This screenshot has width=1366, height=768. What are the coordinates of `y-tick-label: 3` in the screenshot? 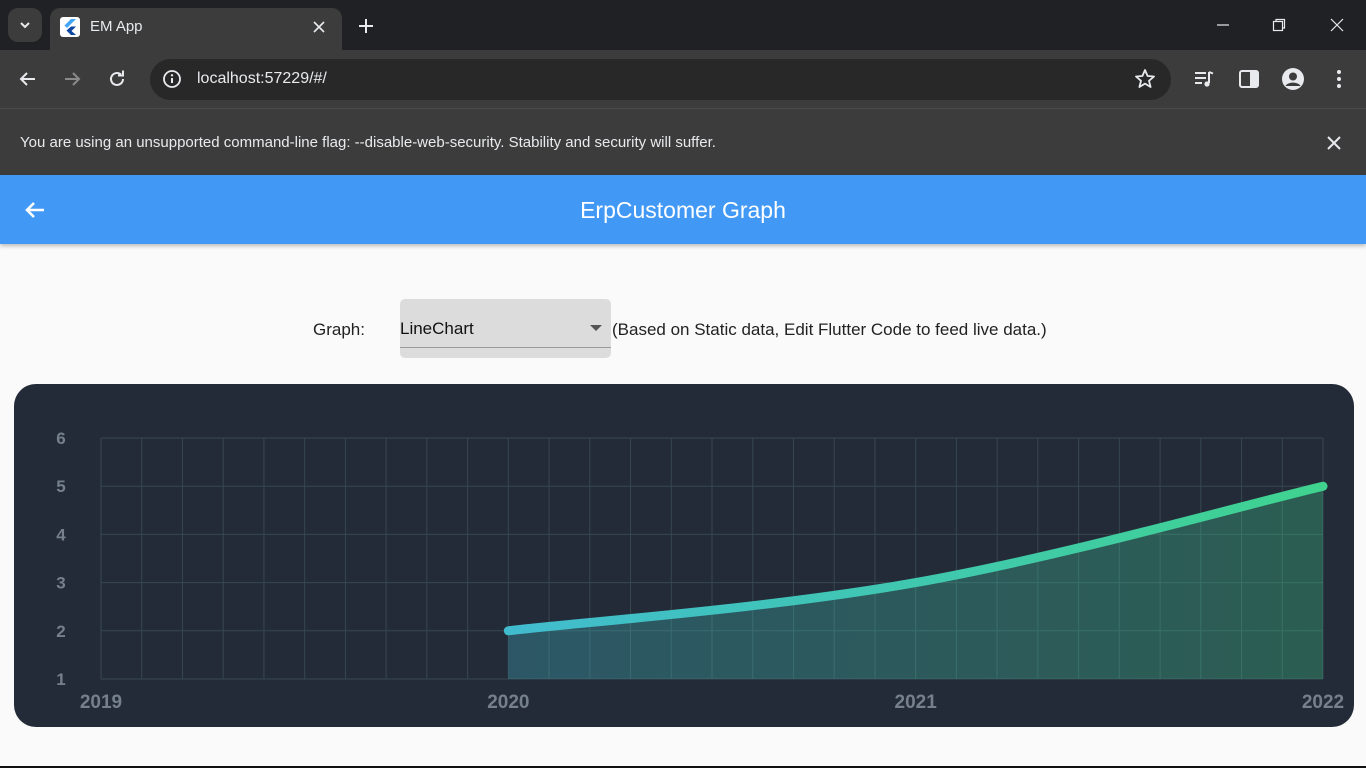 It's located at (60, 583).